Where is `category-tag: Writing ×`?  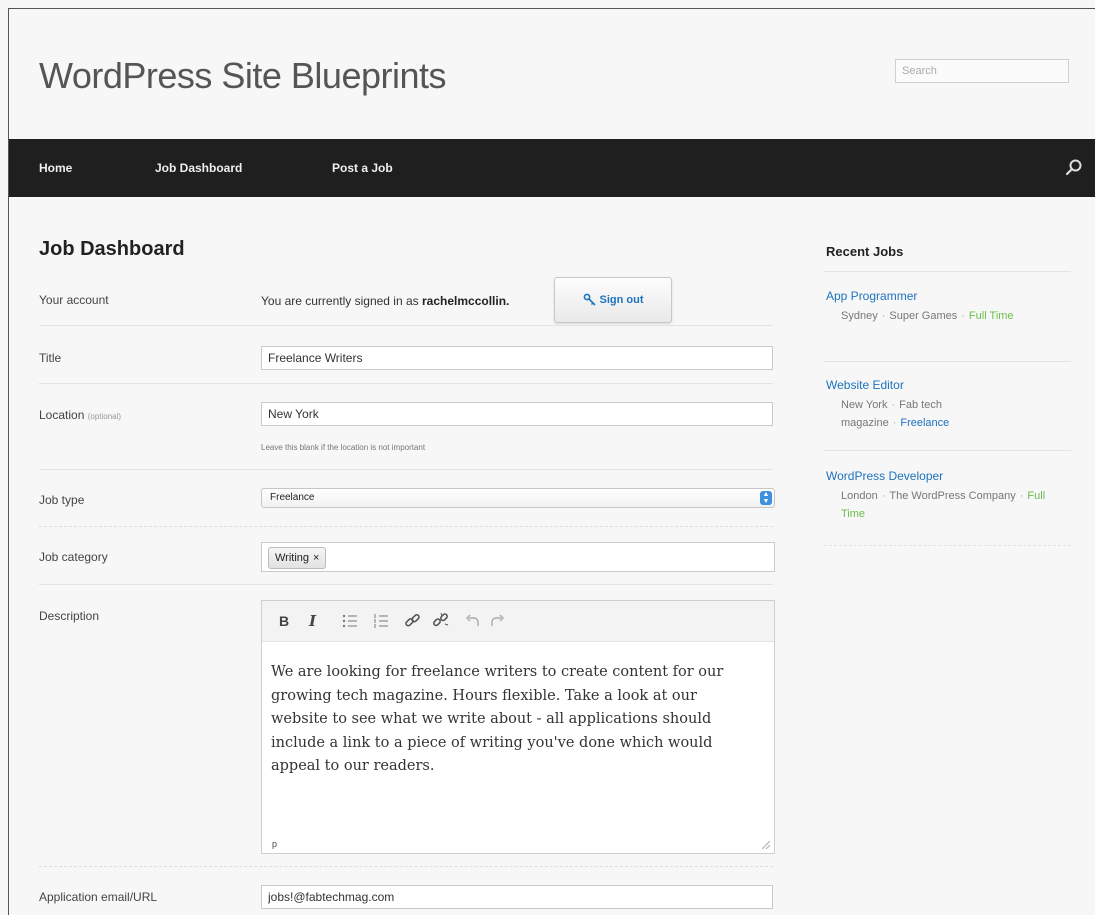
category-tag: Writing × is located at coordinates (297, 558).